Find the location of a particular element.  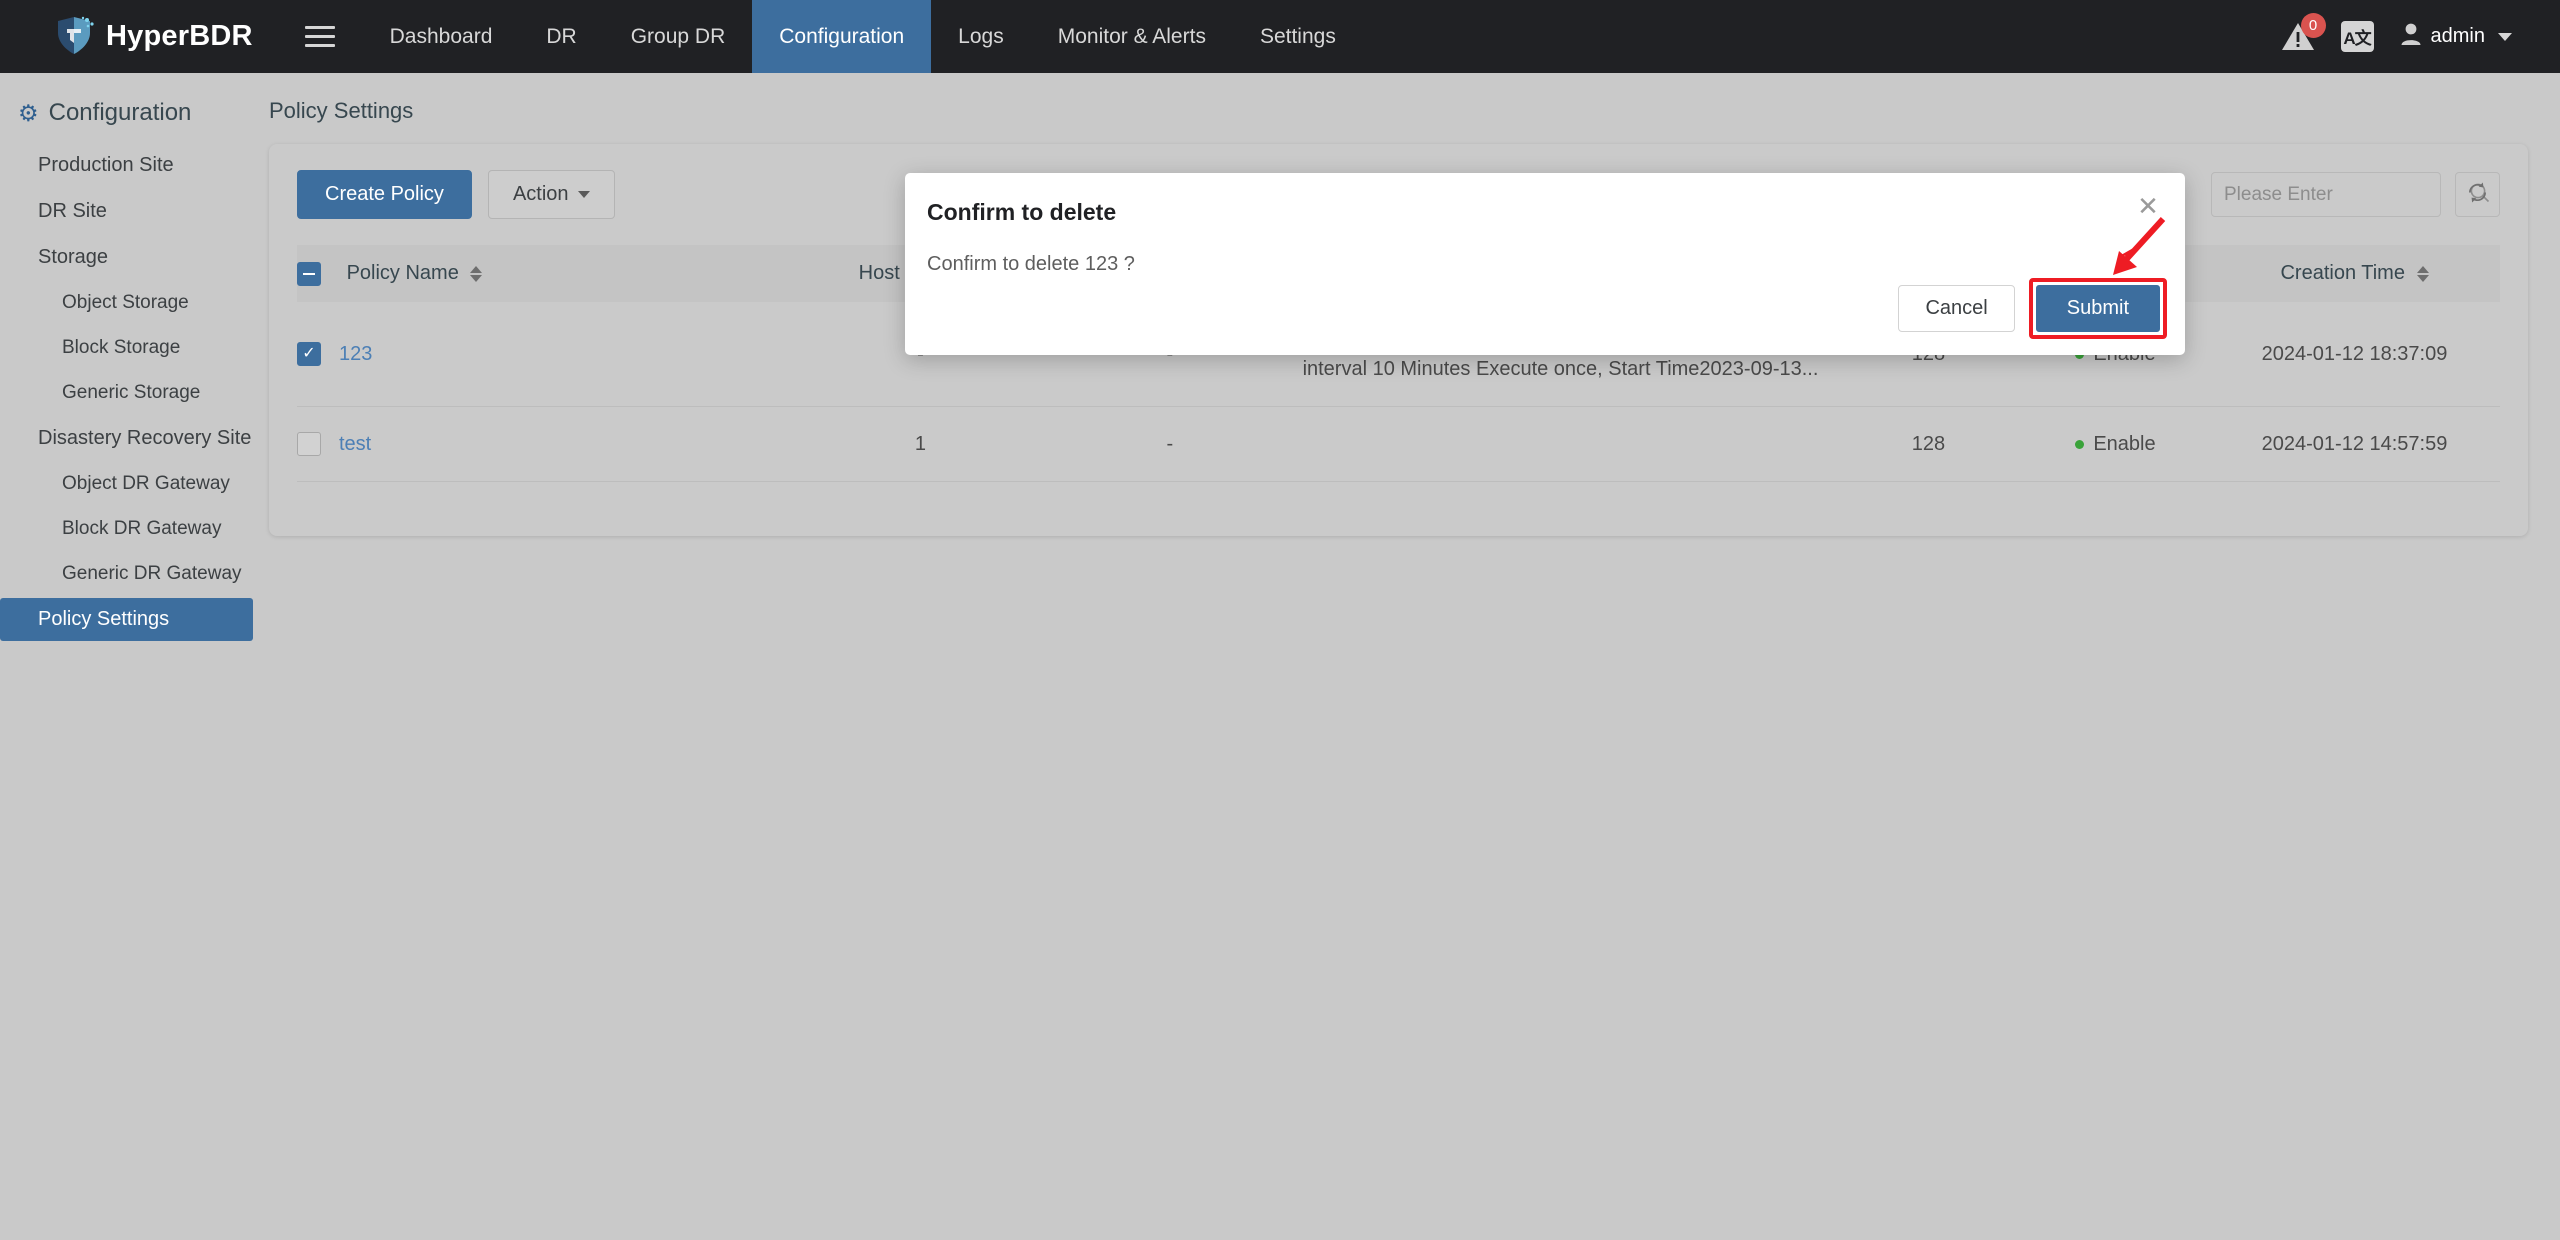

alert-badge-count: 0 is located at coordinates (2313, 25).